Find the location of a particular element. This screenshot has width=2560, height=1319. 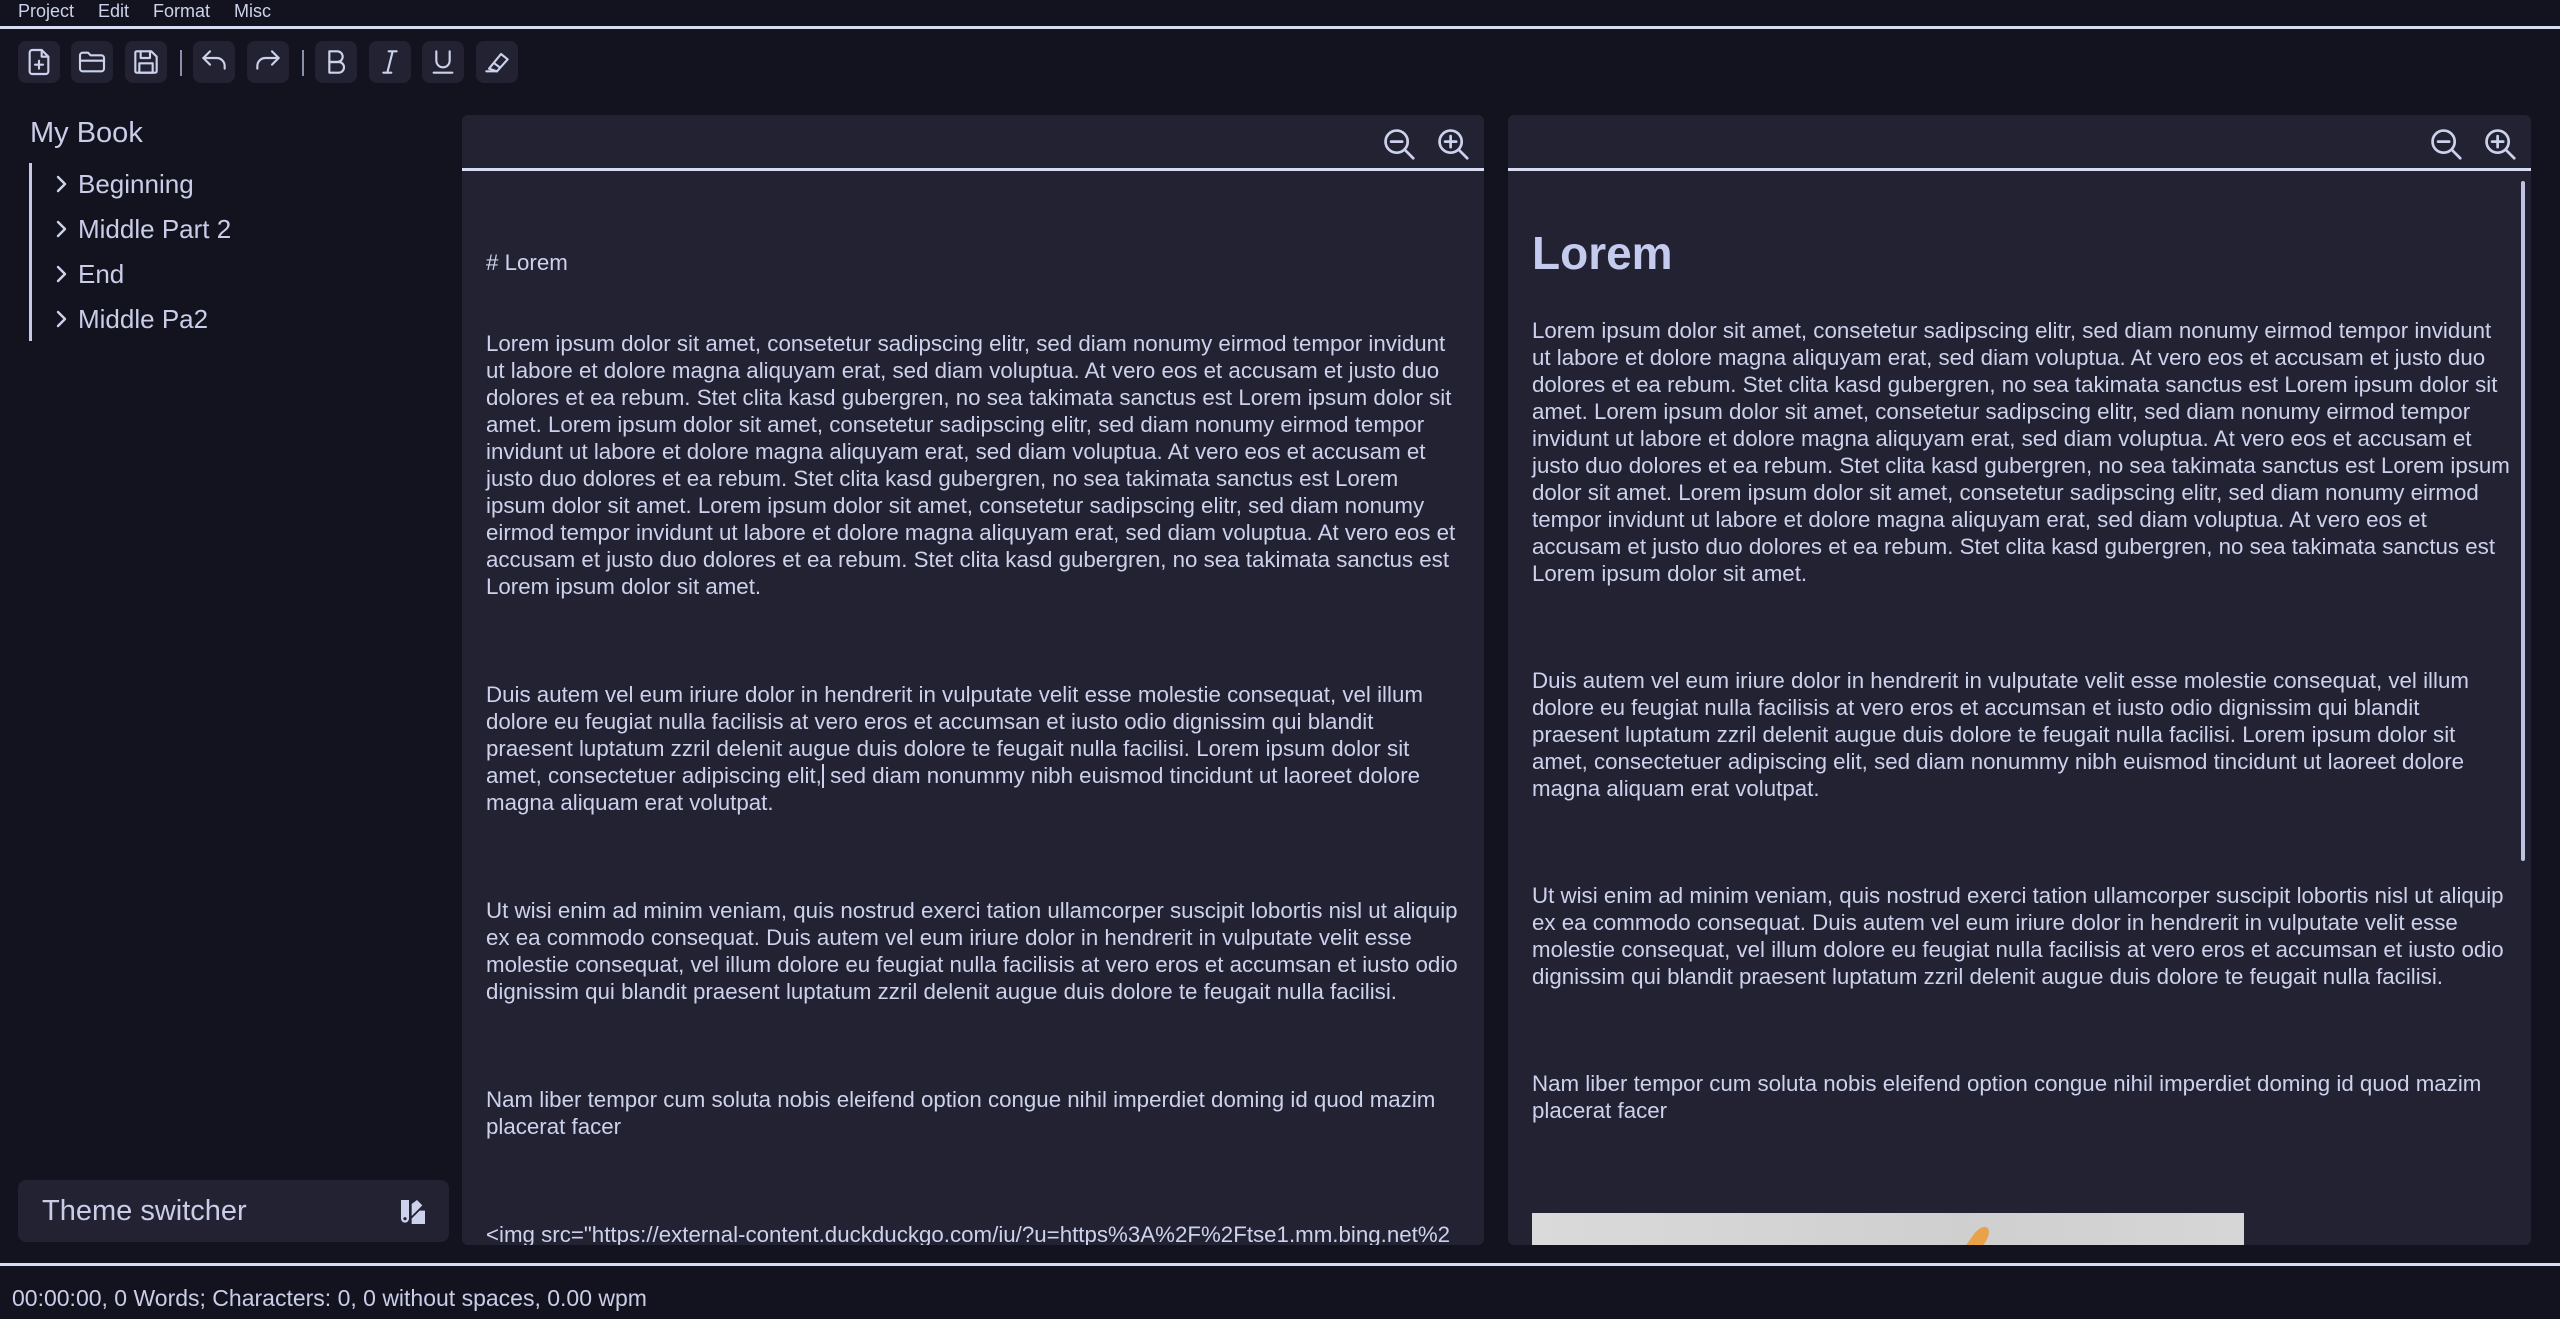

underline-button is located at coordinates (443, 62).